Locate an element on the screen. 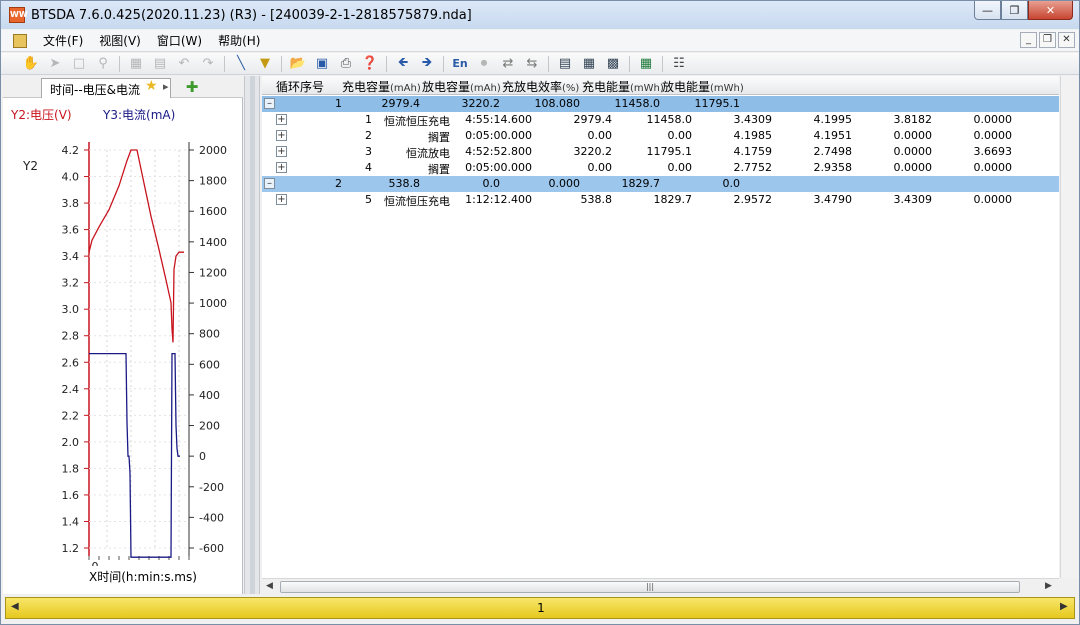 The width and height of the screenshot is (1080, 625). redo-icon: ↷ is located at coordinates (208, 64).